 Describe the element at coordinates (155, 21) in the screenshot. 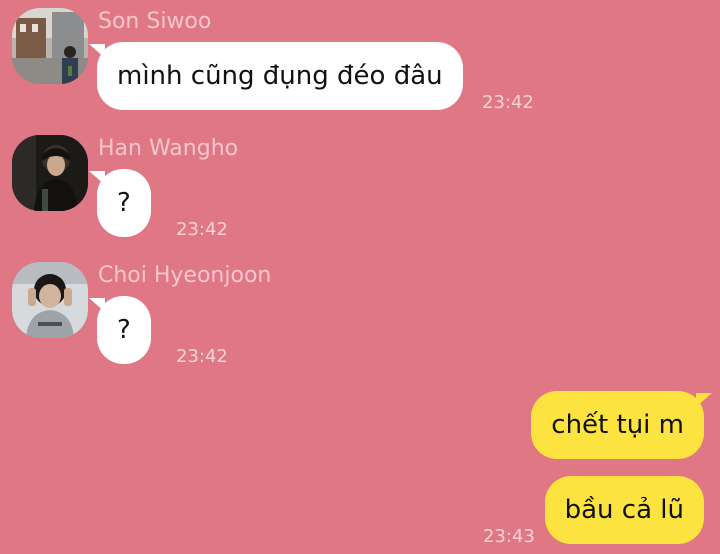

I see `sender-name: Son Siwoo` at that location.